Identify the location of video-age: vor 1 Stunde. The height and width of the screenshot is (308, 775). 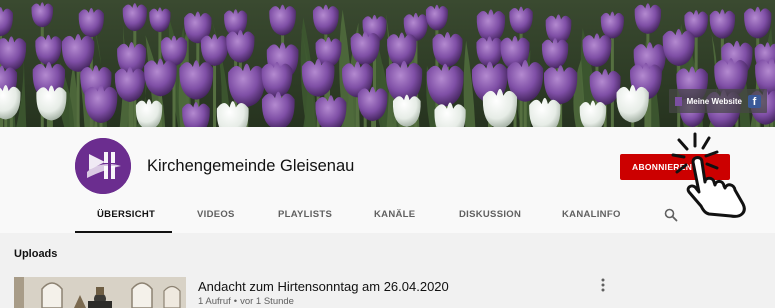
(267, 301).